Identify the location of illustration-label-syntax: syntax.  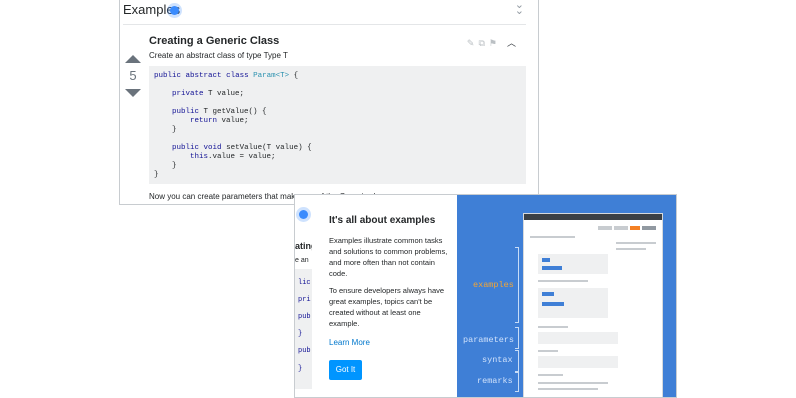
(497, 360).